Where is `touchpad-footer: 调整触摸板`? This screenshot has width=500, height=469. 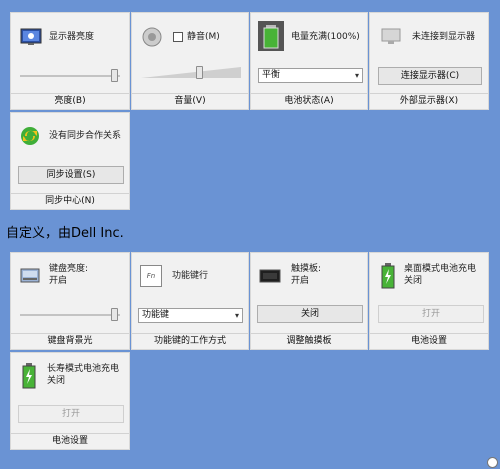 touchpad-footer: 调整触摸板 is located at coordinates (309, 339).